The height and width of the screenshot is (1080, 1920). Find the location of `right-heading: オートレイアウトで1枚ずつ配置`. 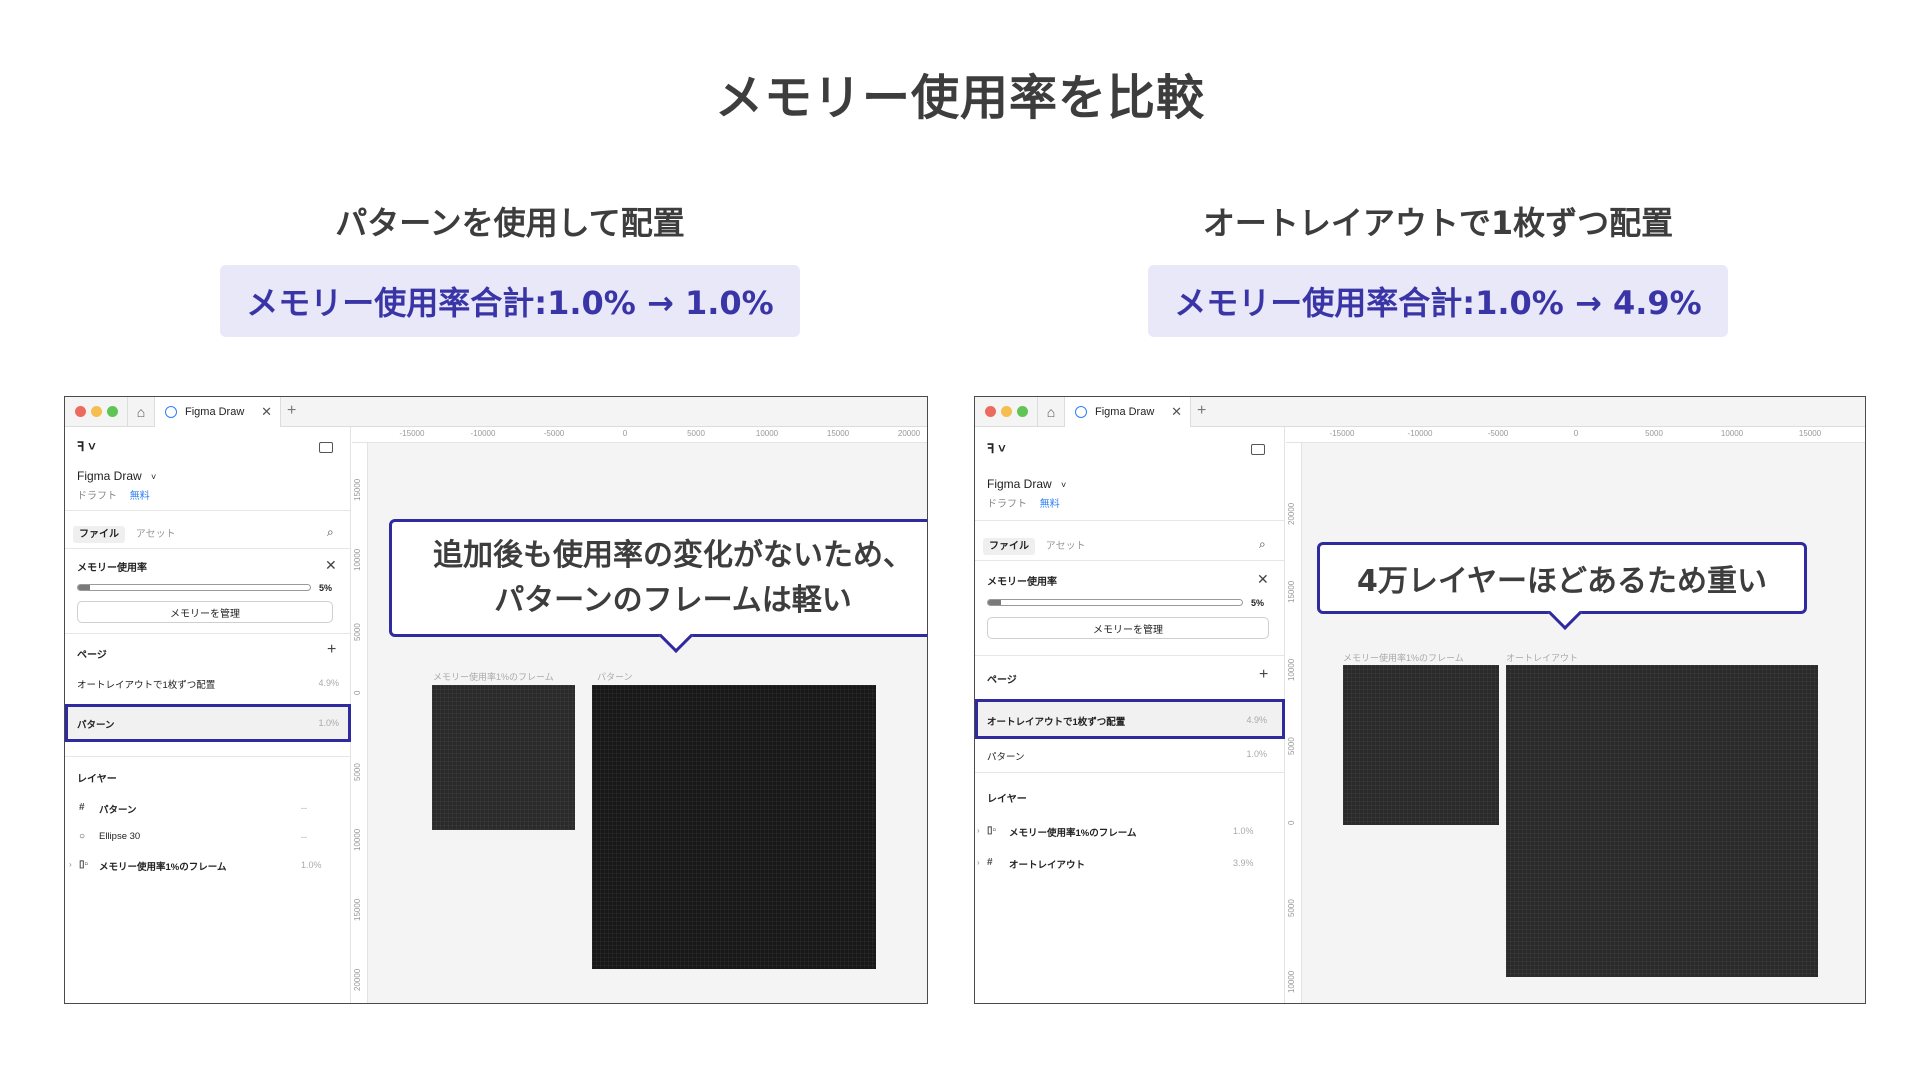

right-heading: オートレイアウトで1枚ずつ配置 is located at coordinates (1438, 223).